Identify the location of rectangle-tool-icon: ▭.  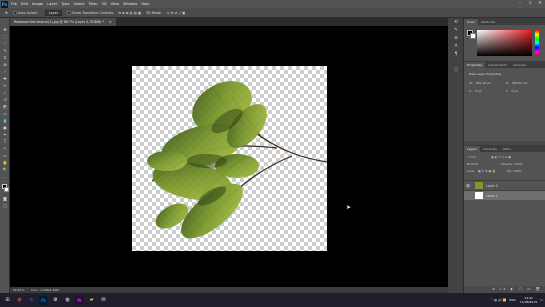
(5, 155).